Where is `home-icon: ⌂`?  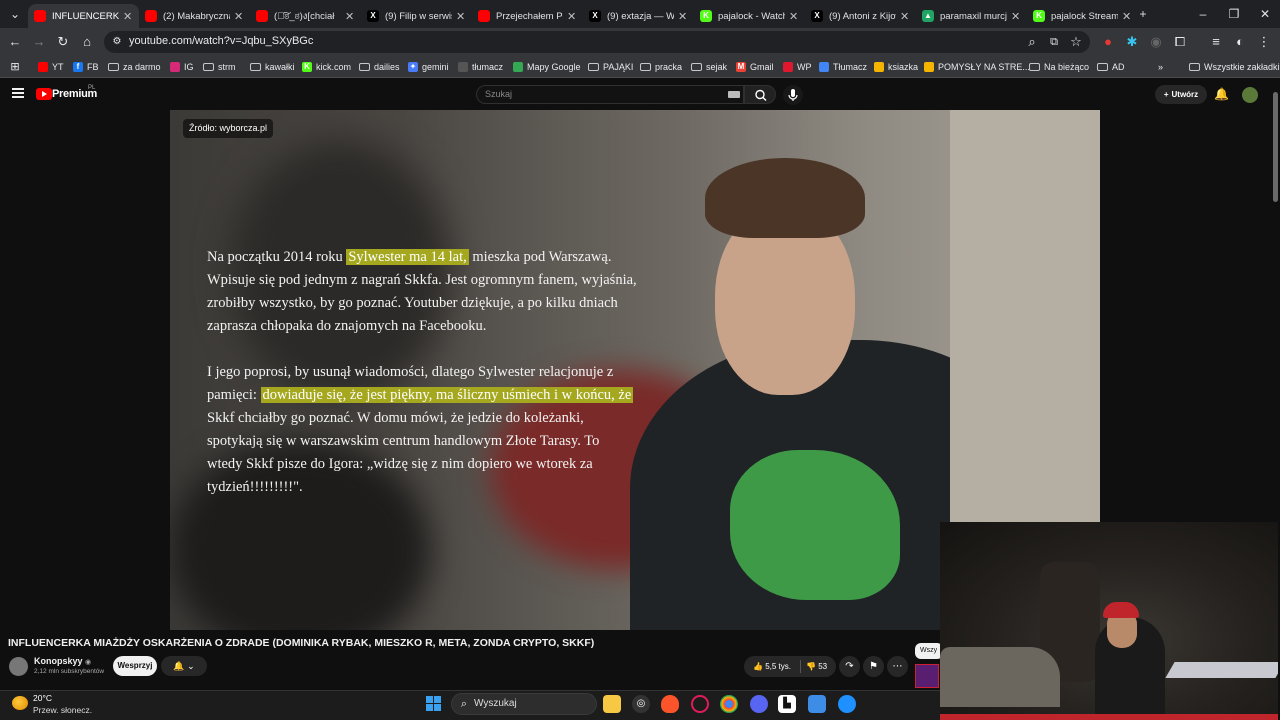 home-icon: ⌂ is located at coordinates (87, 42).